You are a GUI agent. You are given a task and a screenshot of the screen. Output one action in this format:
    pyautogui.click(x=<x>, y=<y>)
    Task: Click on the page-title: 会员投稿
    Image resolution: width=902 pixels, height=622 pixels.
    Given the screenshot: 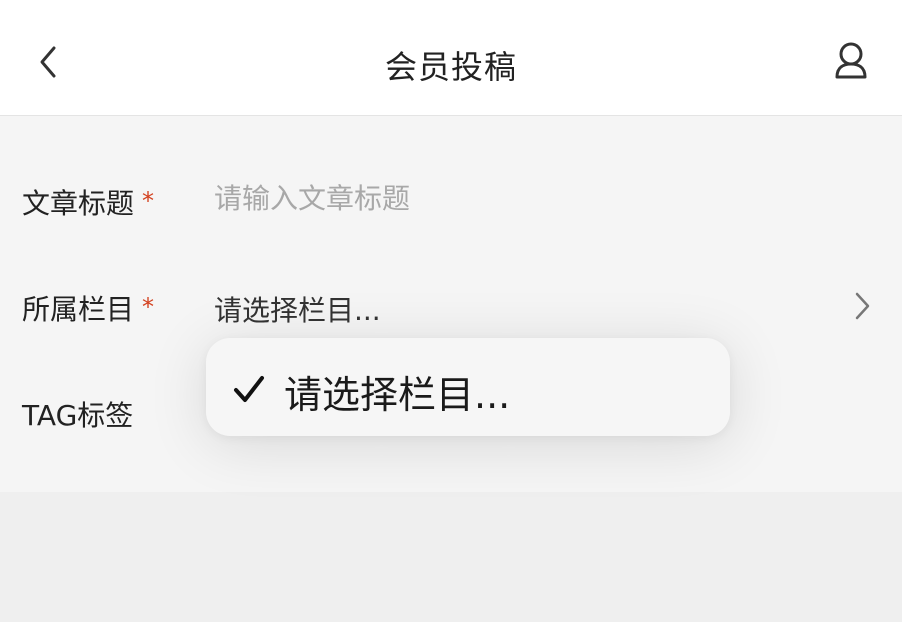 What is the action you would take?
    pyautogui.click(x=450, y=67)
    